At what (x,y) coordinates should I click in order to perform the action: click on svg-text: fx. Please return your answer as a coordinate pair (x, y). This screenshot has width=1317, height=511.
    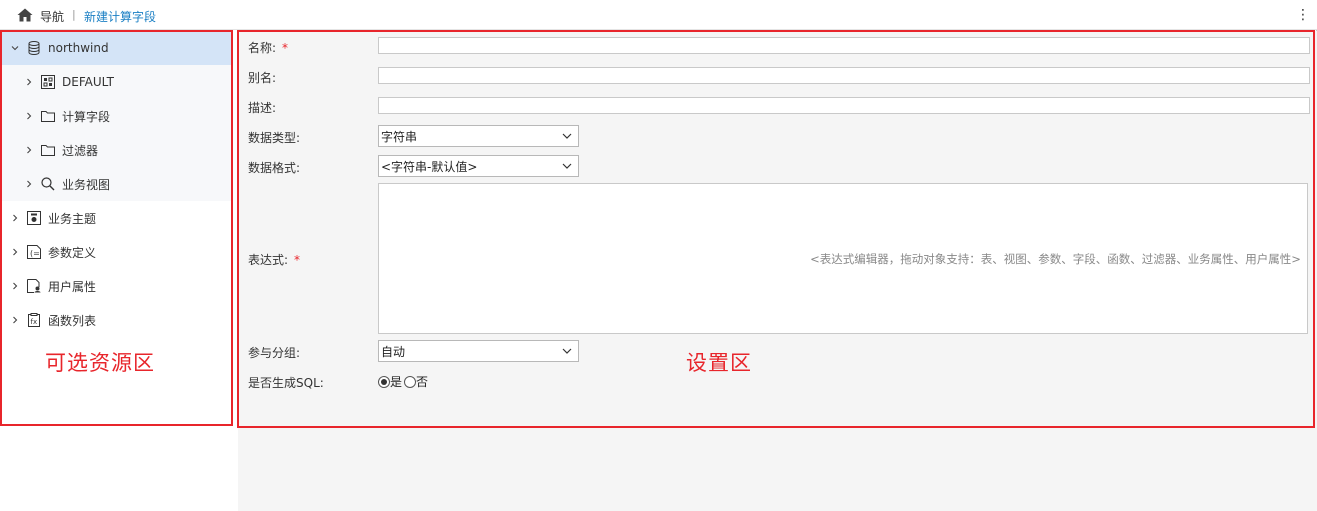
    Looking at the image, I should click on (34, 322).